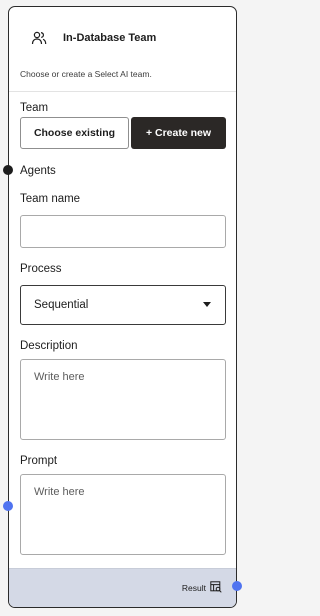  What do you see at coordinates (123, 231) in the screenshot?
I see `team-name-input` at bounding box center [123, 231].